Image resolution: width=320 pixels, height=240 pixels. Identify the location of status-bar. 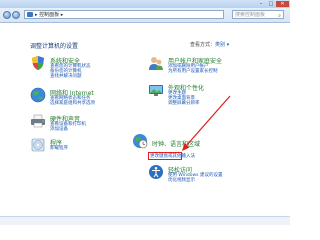
(145, 220).